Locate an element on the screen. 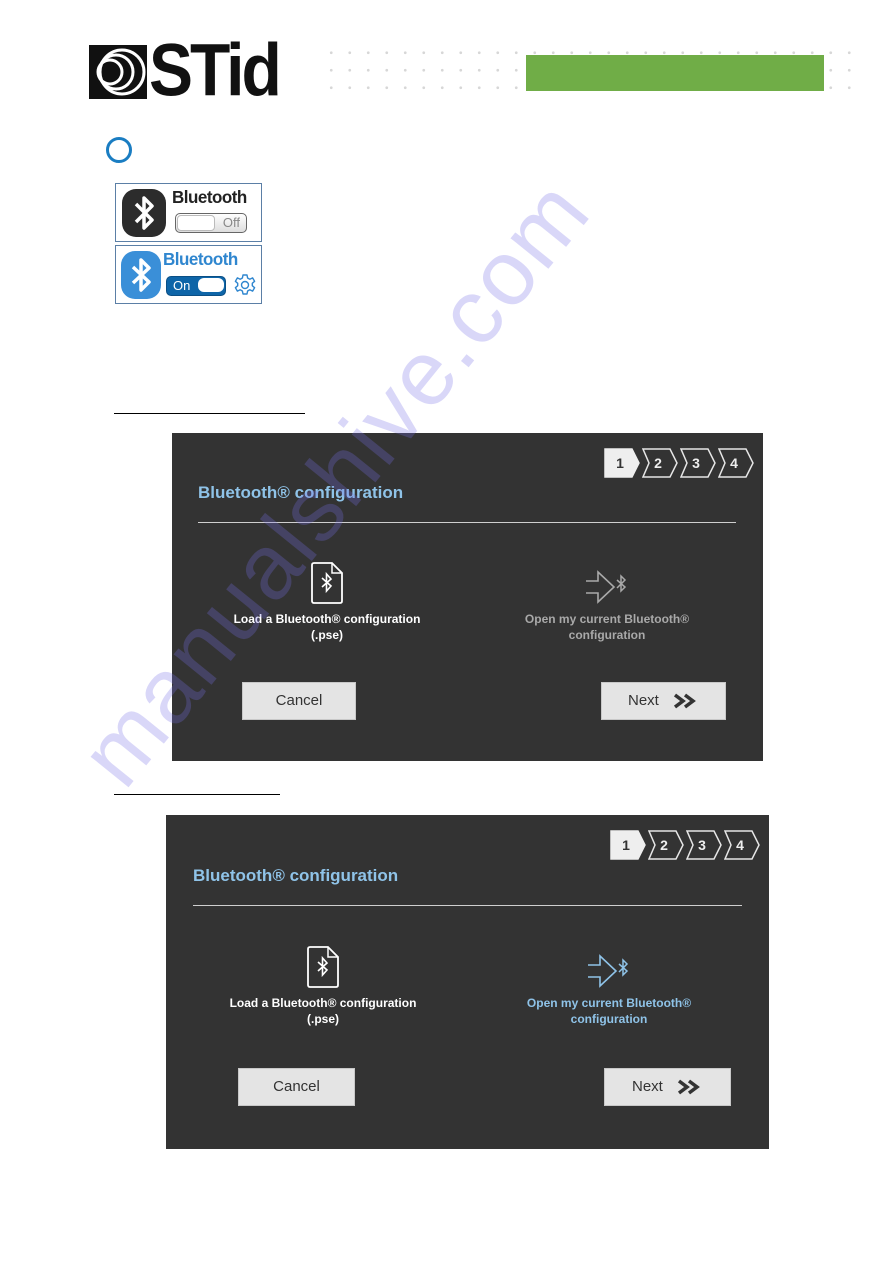 The height and width of the screenshot is (1263, 893). bluetooth-toggle-on: On is located at coordinates (196, 286).